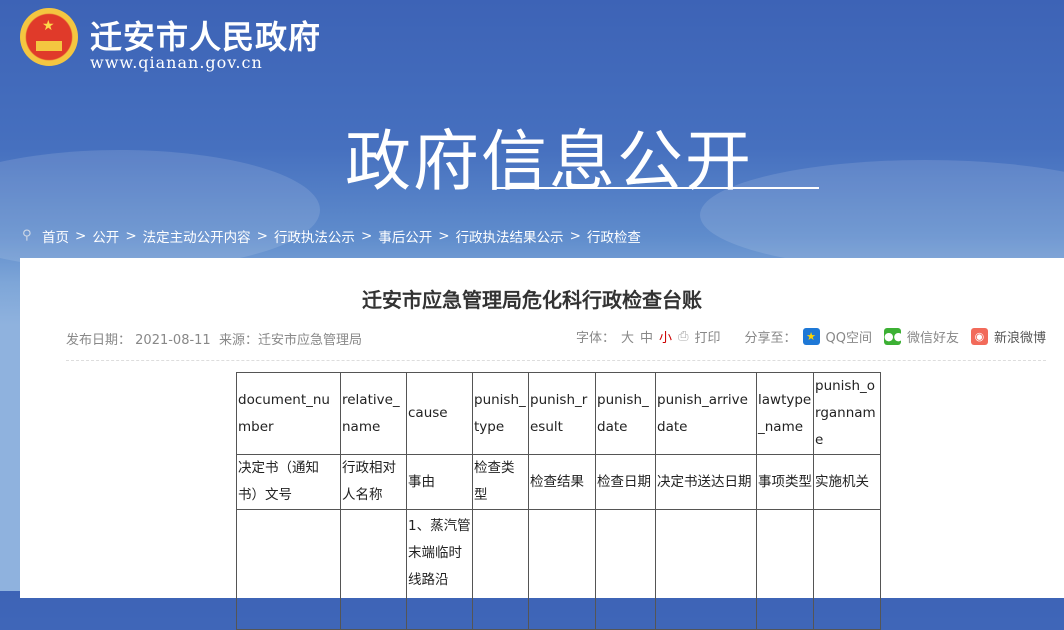  Describe the element at coordinates (288, 482) in the screenshot. I see `table-header-cell: 决定书（通知书）文号` at that location.